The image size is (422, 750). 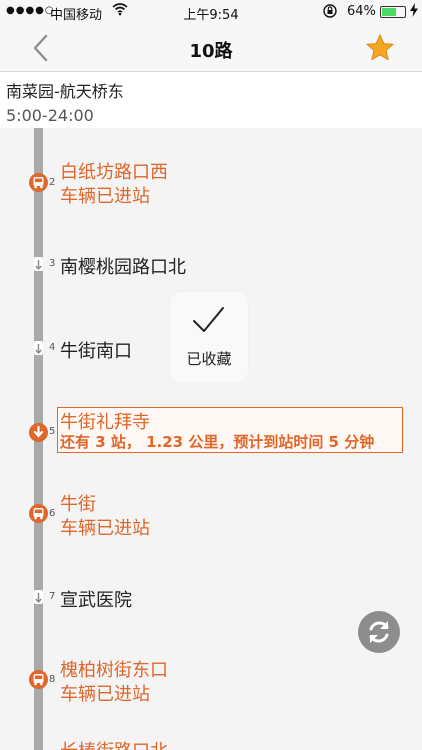 What do you see at coordinates (414, 11) in the screenshot?
I see `charging-icon` at bounding box center [414, 11].